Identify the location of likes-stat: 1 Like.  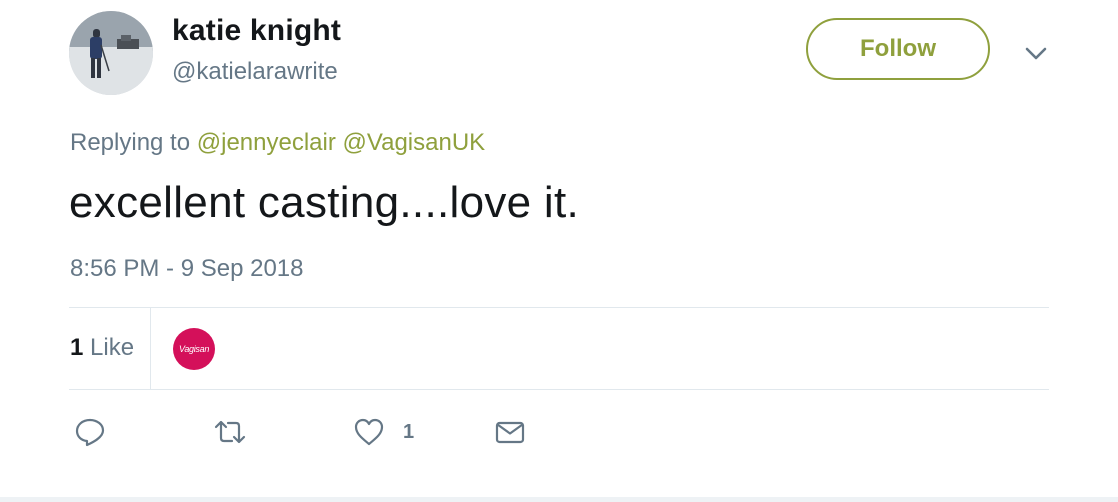
(102, 348).